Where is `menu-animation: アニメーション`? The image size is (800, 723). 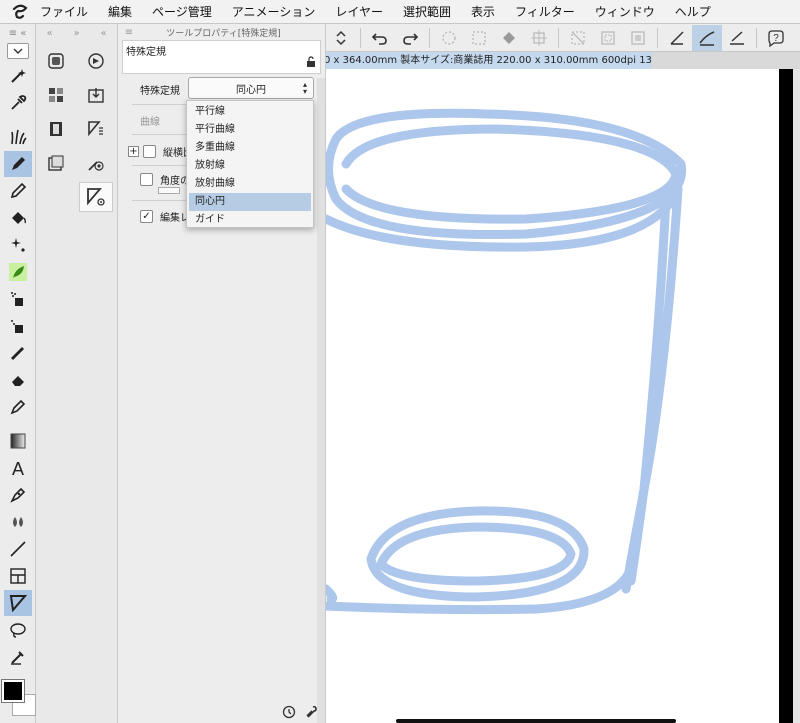
menu-animation: アニメーション is located at coordinates (274, 11).